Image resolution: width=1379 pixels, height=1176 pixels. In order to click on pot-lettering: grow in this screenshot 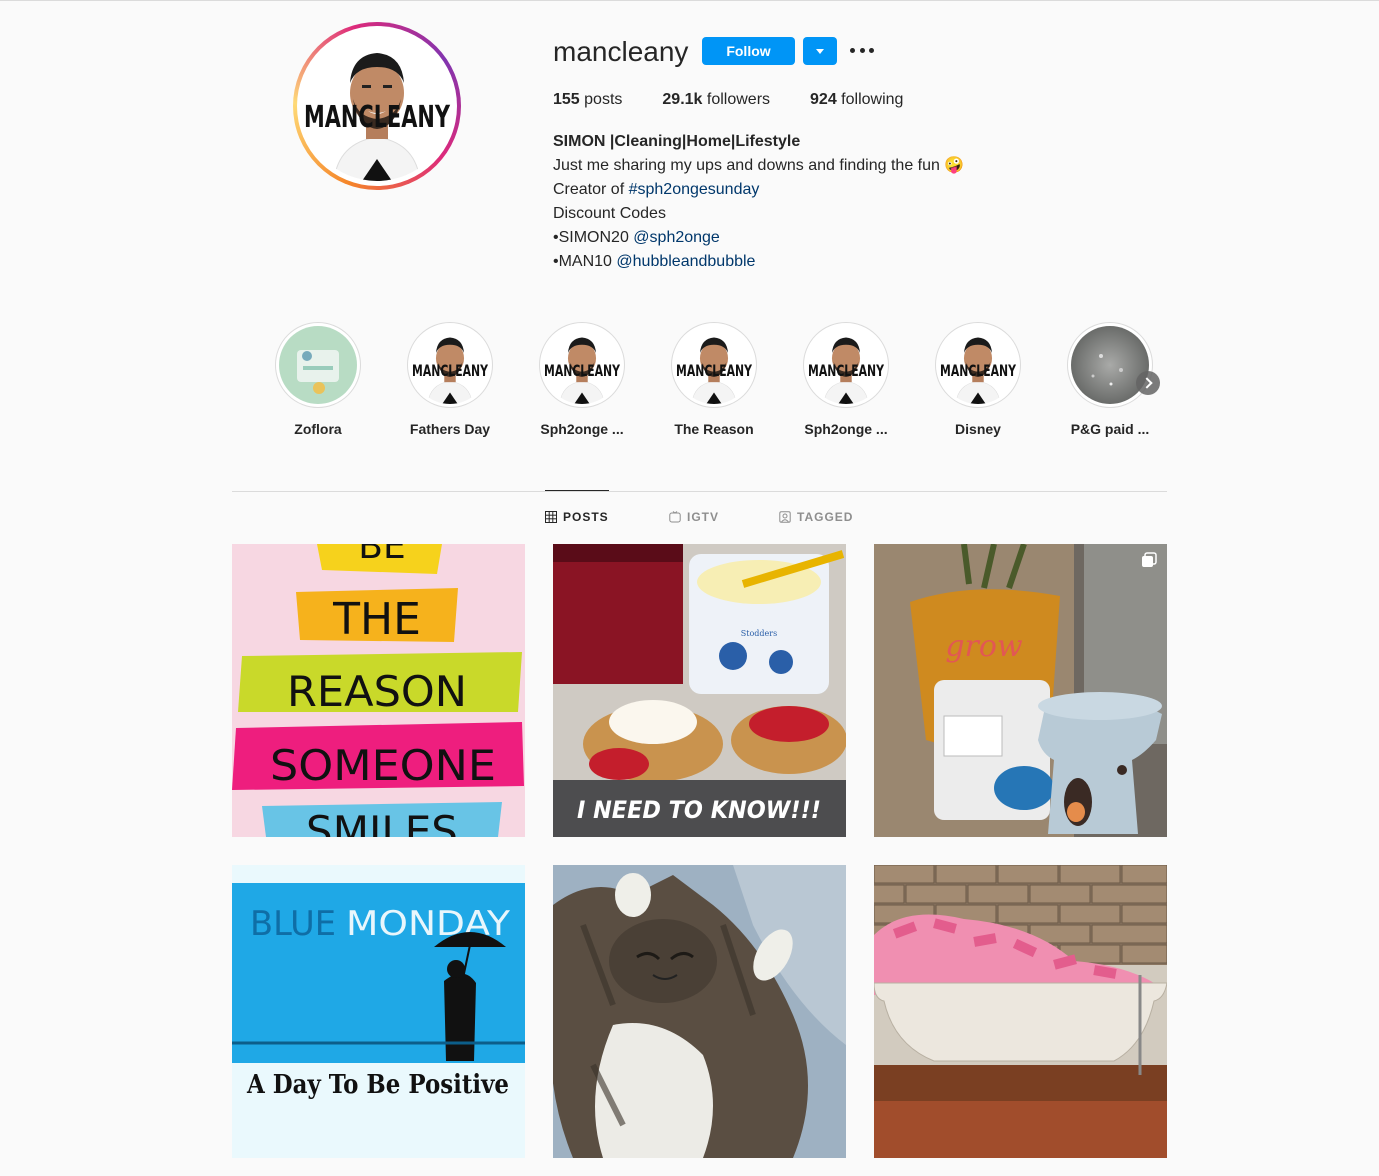, I will do `click(984, 646)`.